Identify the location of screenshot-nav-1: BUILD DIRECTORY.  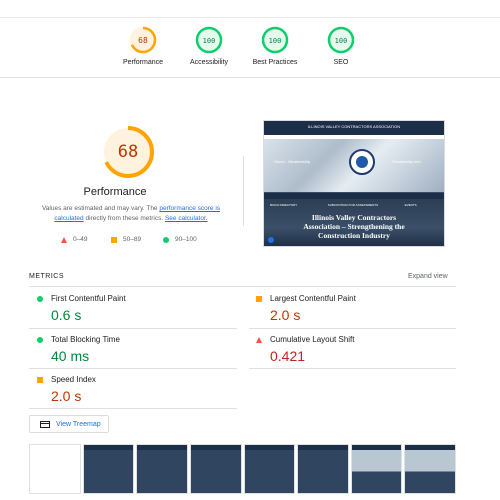
(284, 205).